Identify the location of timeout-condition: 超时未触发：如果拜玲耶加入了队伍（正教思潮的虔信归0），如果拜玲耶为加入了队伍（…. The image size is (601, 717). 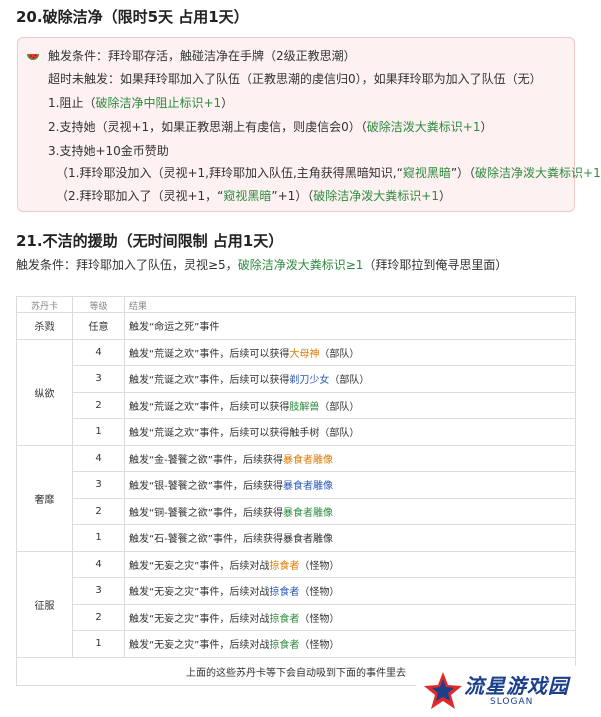
(295, 79).